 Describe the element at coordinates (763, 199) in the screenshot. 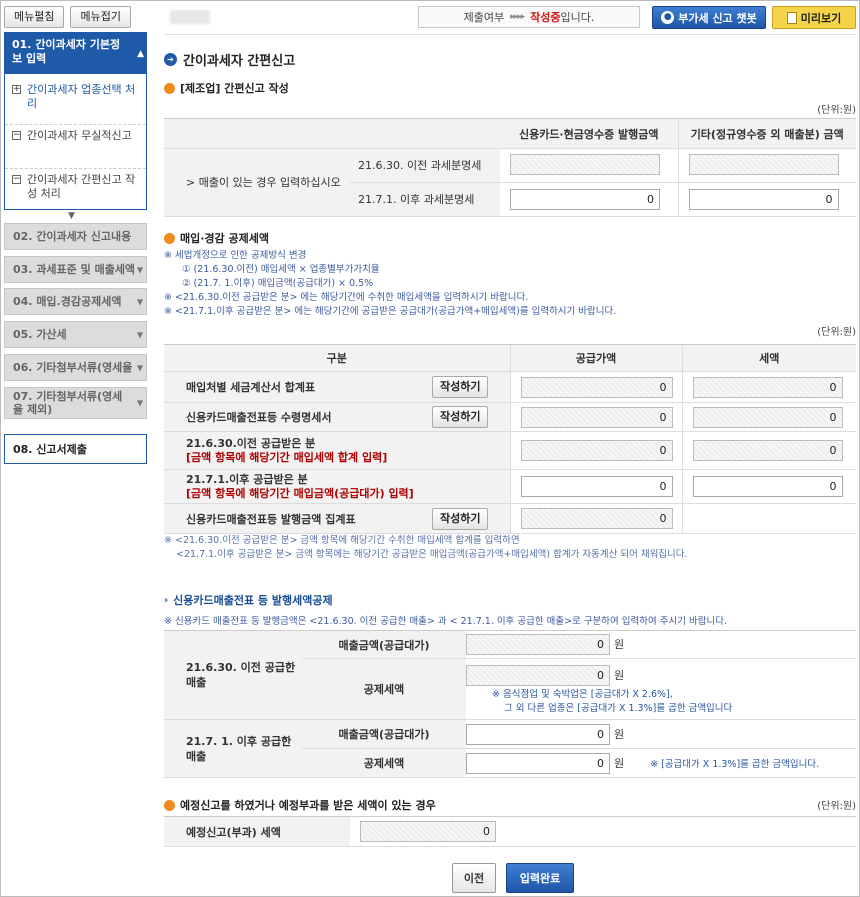

I see `input-other-after: 0` at that location.